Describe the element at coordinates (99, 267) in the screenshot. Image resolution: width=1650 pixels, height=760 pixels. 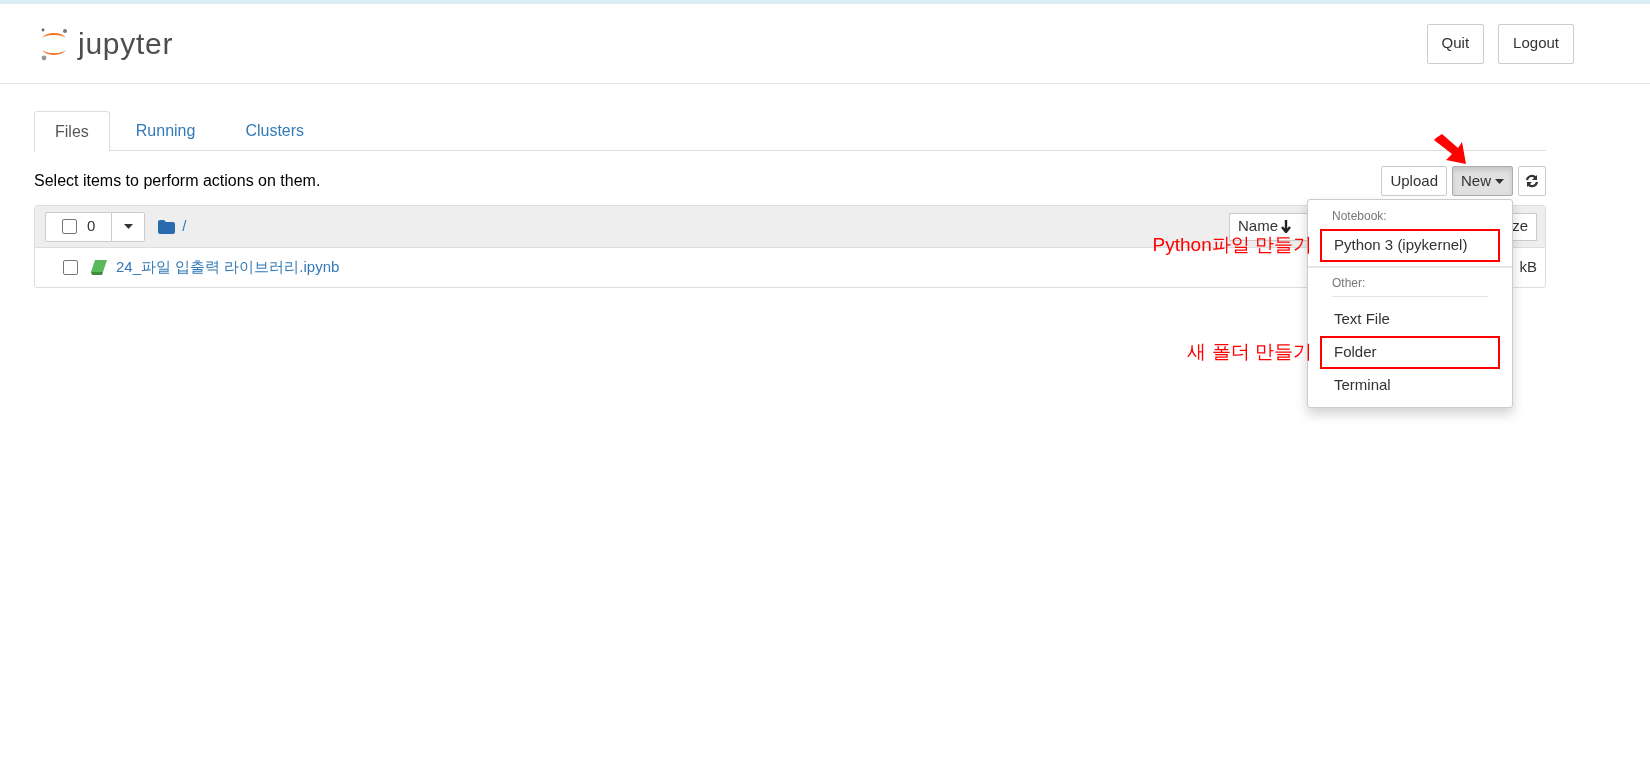
I see `notebook-icon` at that location.